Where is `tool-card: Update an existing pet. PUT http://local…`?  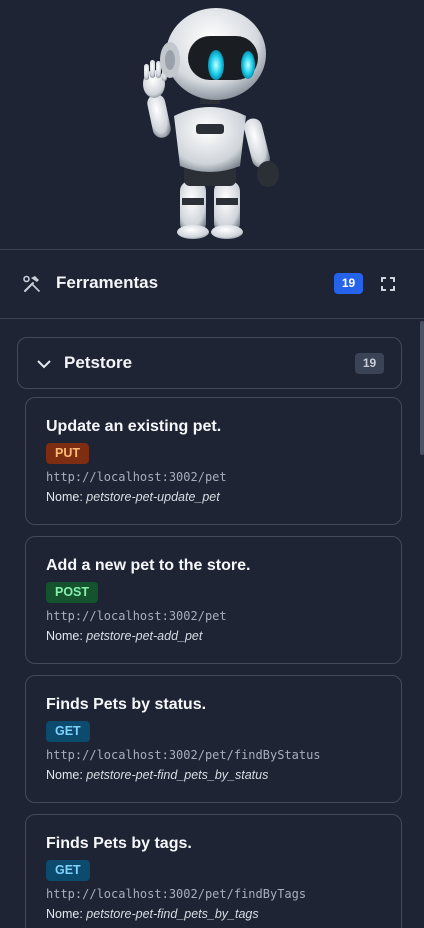 tool-card: Update an existing pet. PUT http://local… is located at coordinates (213, 461).